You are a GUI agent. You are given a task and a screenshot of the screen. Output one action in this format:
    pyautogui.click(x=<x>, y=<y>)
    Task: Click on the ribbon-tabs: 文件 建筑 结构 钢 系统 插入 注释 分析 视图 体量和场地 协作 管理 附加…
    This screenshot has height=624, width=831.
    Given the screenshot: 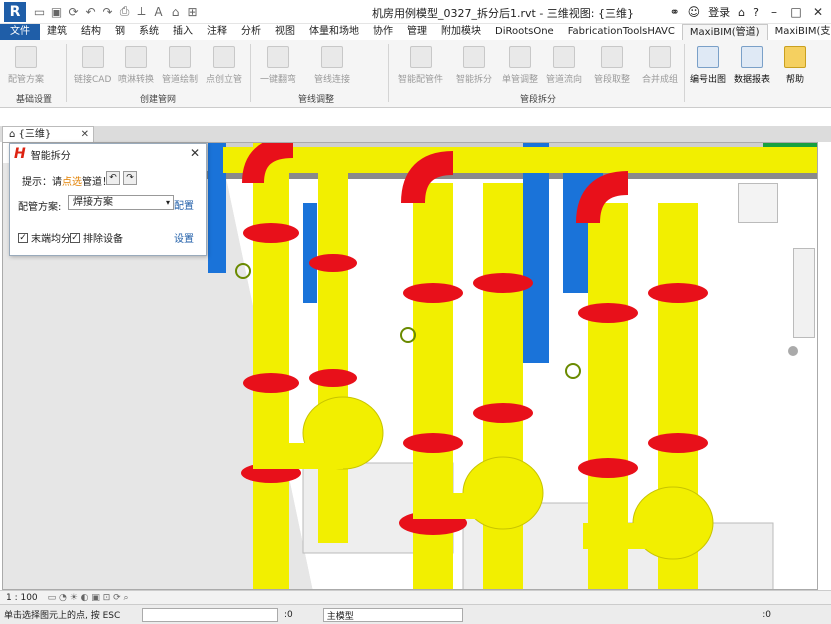 What is the action you would take?
    pyautogui.click(x=415, y=32)
    